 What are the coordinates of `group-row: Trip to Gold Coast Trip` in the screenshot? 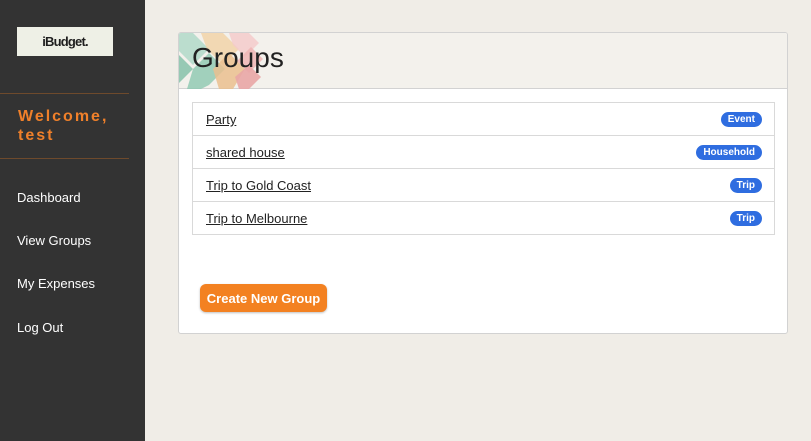 It's located at (483, 185).